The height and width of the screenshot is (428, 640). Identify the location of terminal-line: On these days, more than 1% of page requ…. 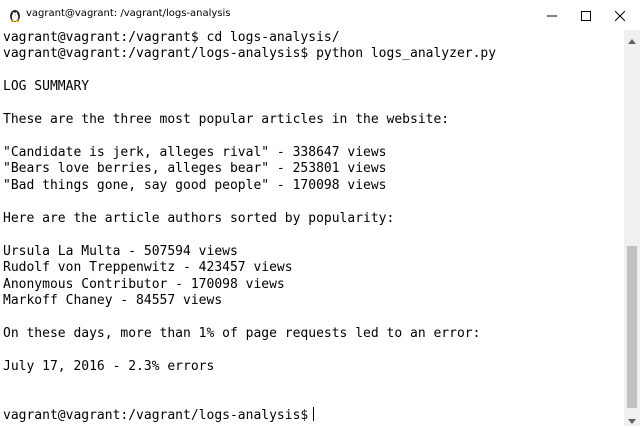
(242, 333).